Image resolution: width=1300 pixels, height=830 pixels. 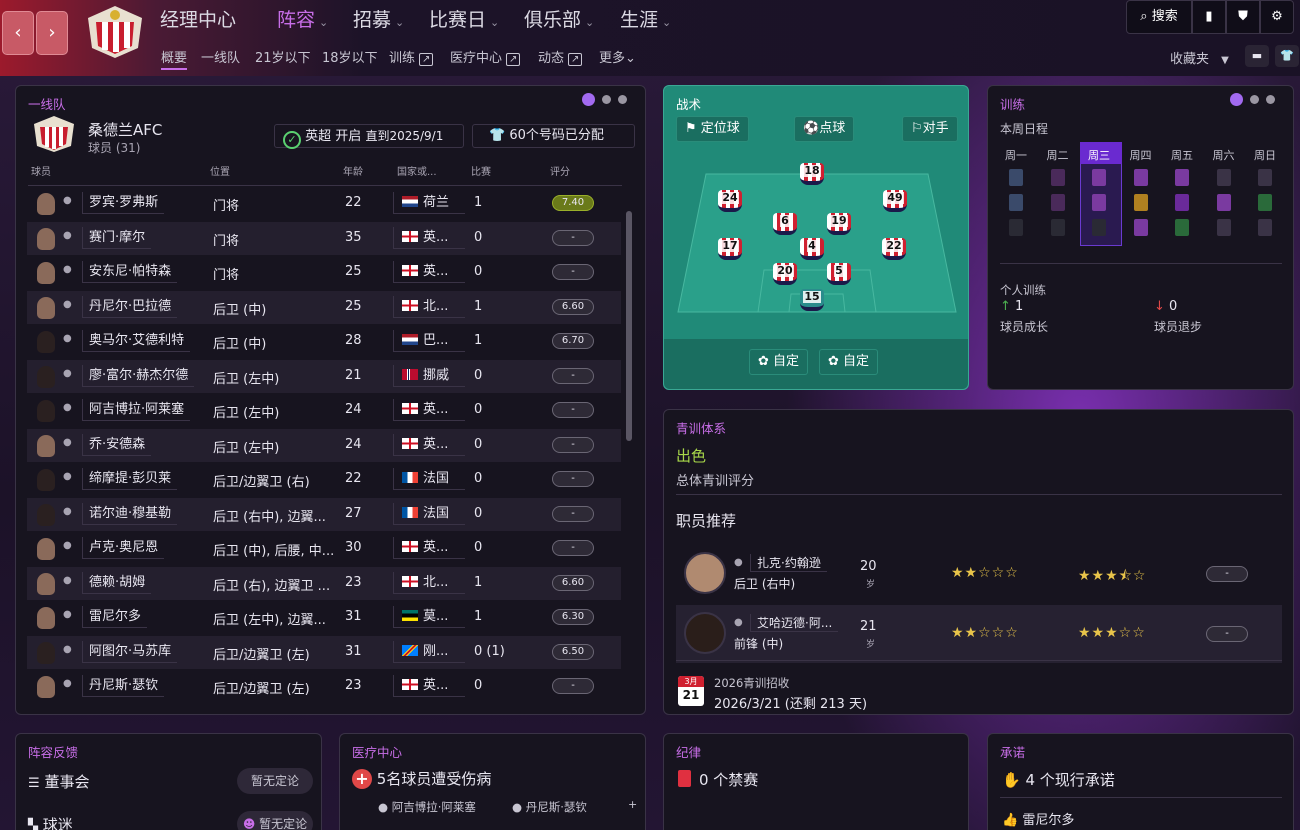 I want to click on player-shirt: 5, so click(x=839, y=274).